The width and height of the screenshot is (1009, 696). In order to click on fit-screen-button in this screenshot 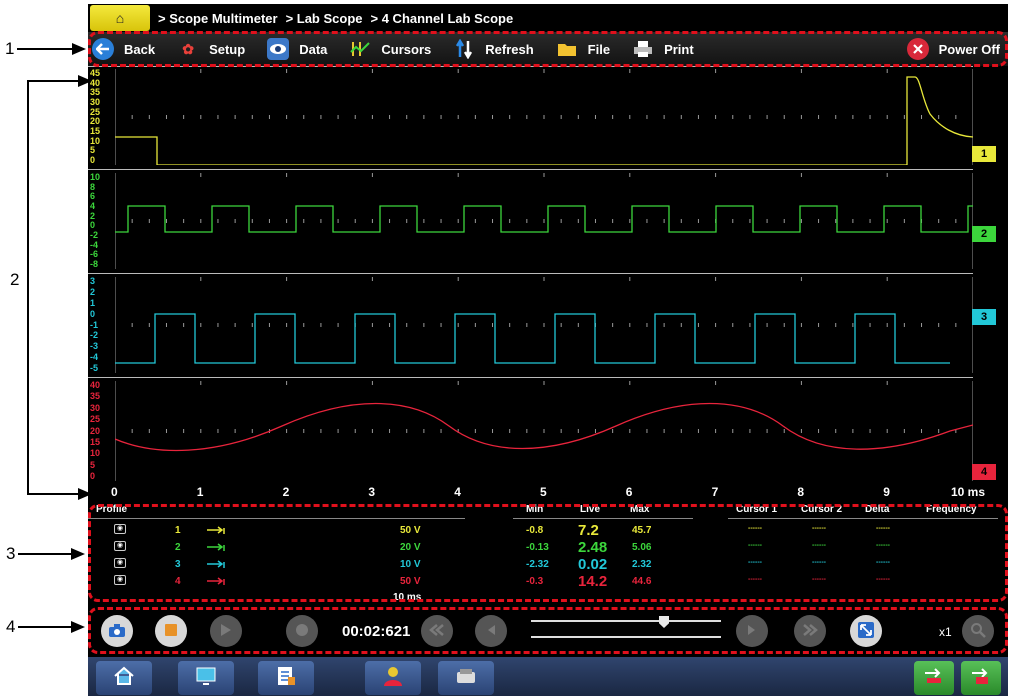, I will do `click(866, 631)`.